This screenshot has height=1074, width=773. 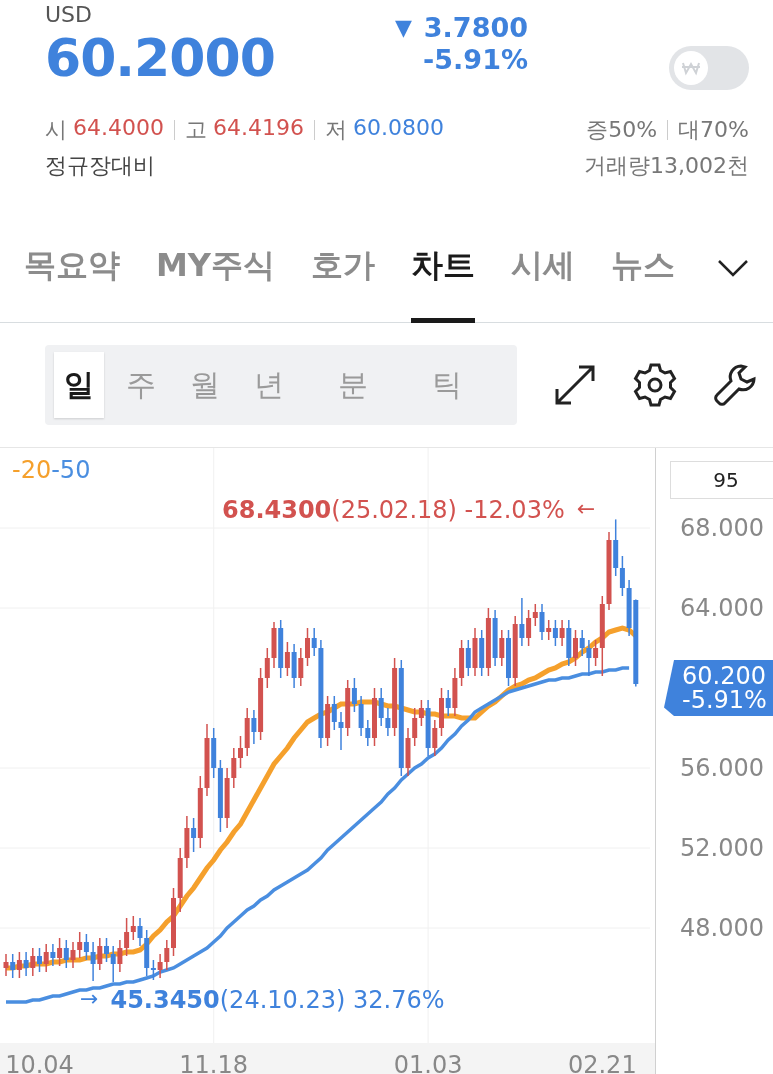 I want to click on y-axis-label: 48.000, so click(x=722, y=928).